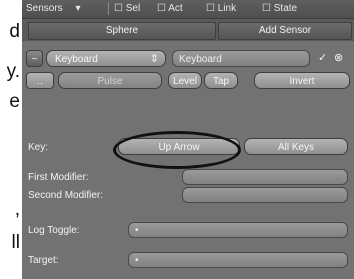 The image size is (354, 279). I want to click on document-text-column: d y. e , ll, so click(11, 139).